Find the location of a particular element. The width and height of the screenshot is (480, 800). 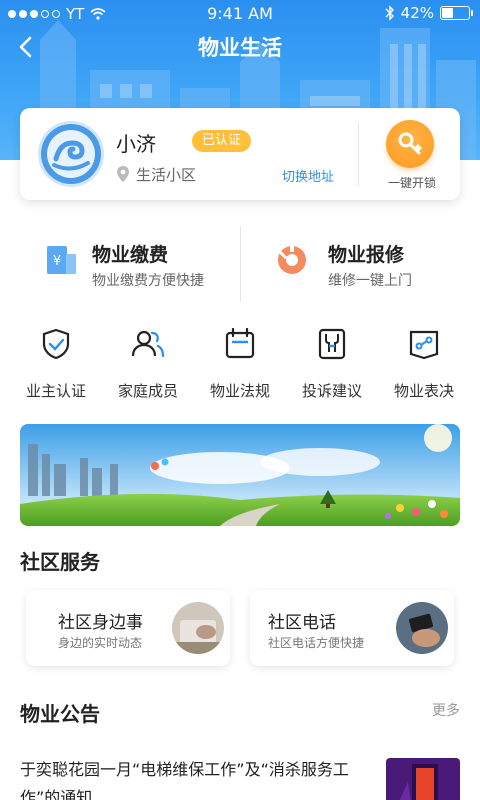

promo-banner is located at coordinates (240, 475).